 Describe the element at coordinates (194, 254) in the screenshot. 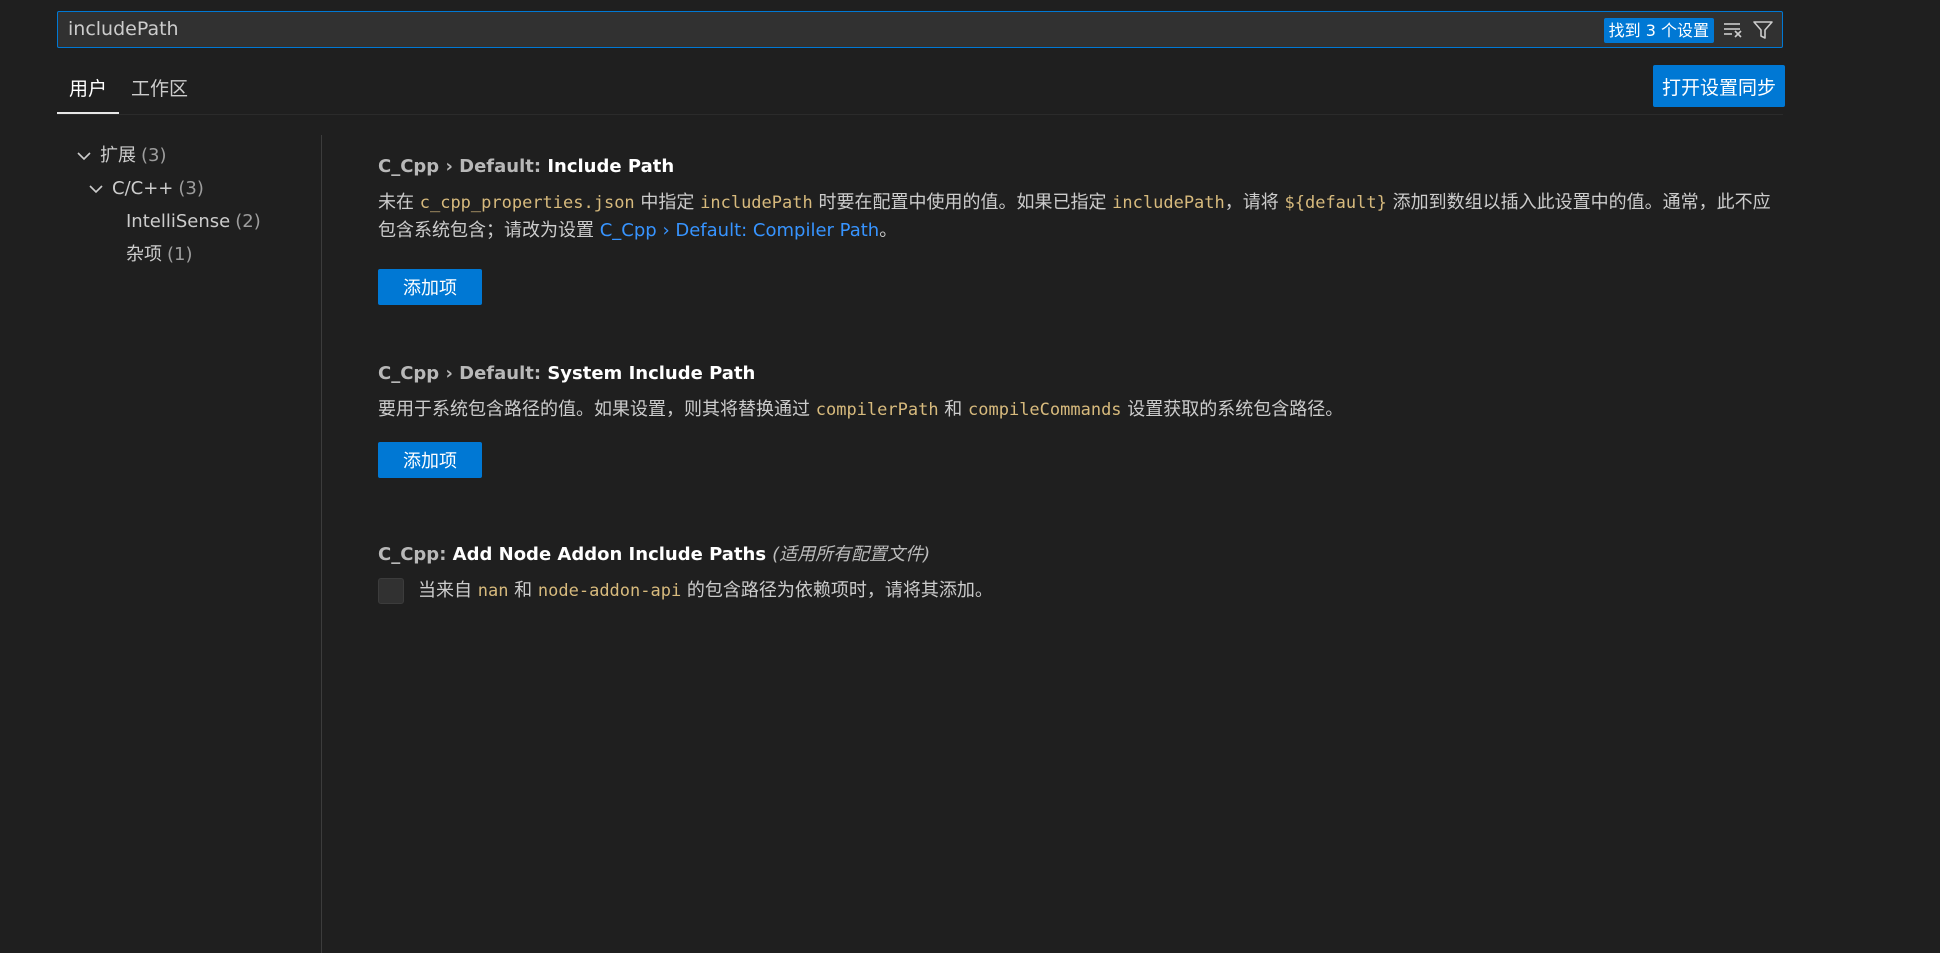

I see `toc-item-misc: 杂项 (1)` at that location.